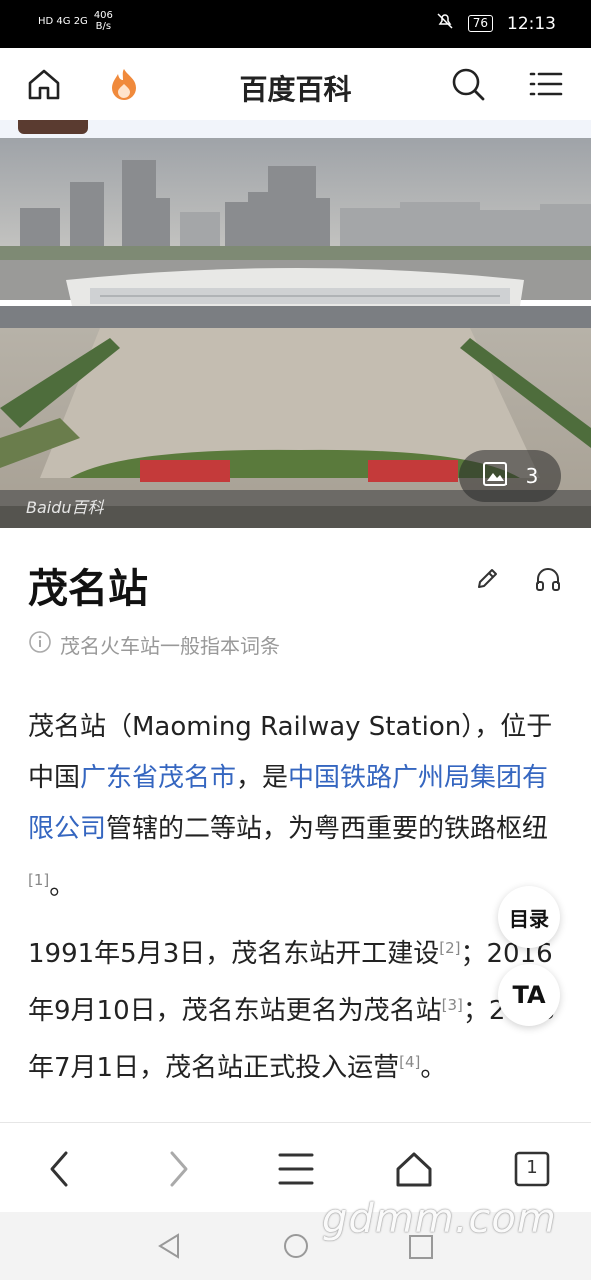 This screenshot has height=1280, width=591. Describe the element at coordinates (88, 589) in the screenshot. I see `article-title: 茂名站` at that location.